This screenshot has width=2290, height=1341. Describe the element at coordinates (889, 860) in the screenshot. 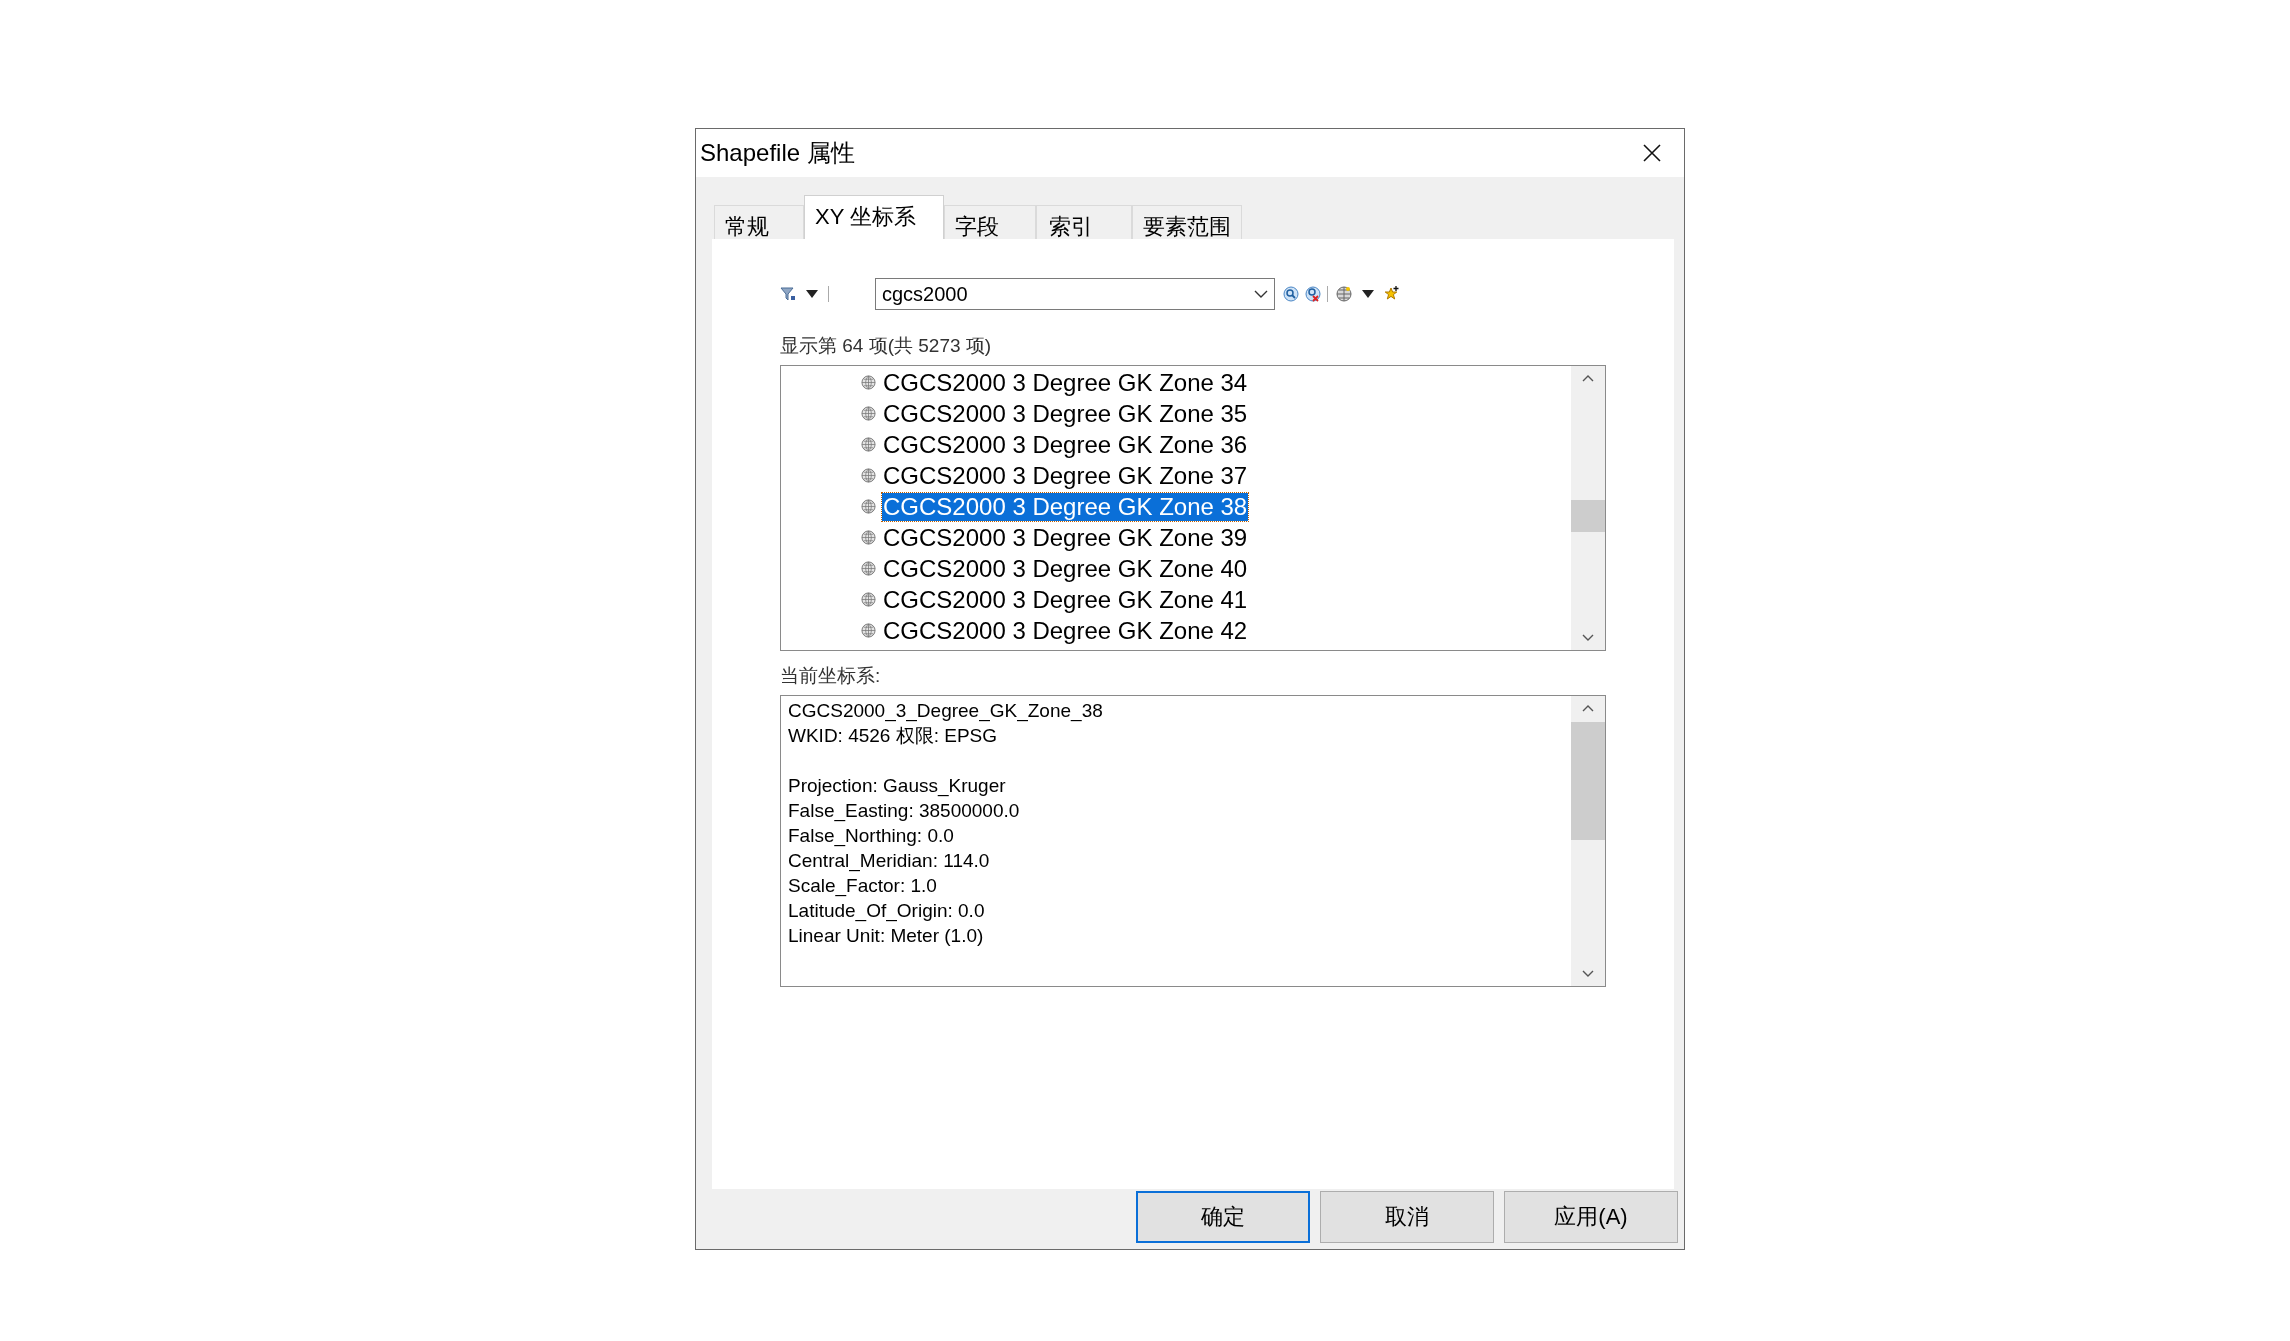

I see `detail-line: Central_Meridian: 114.0` at that location.